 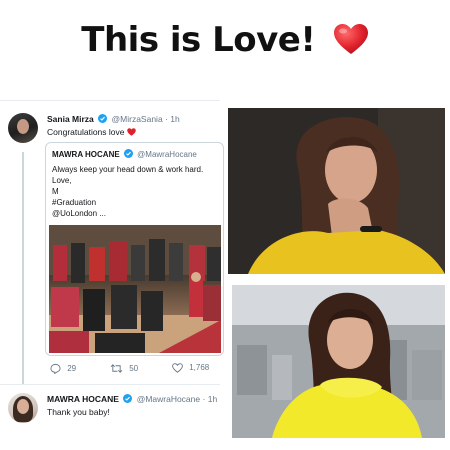 I want to click on tweet-main-handle: @MirzaSania, so click(x=137, y=119).